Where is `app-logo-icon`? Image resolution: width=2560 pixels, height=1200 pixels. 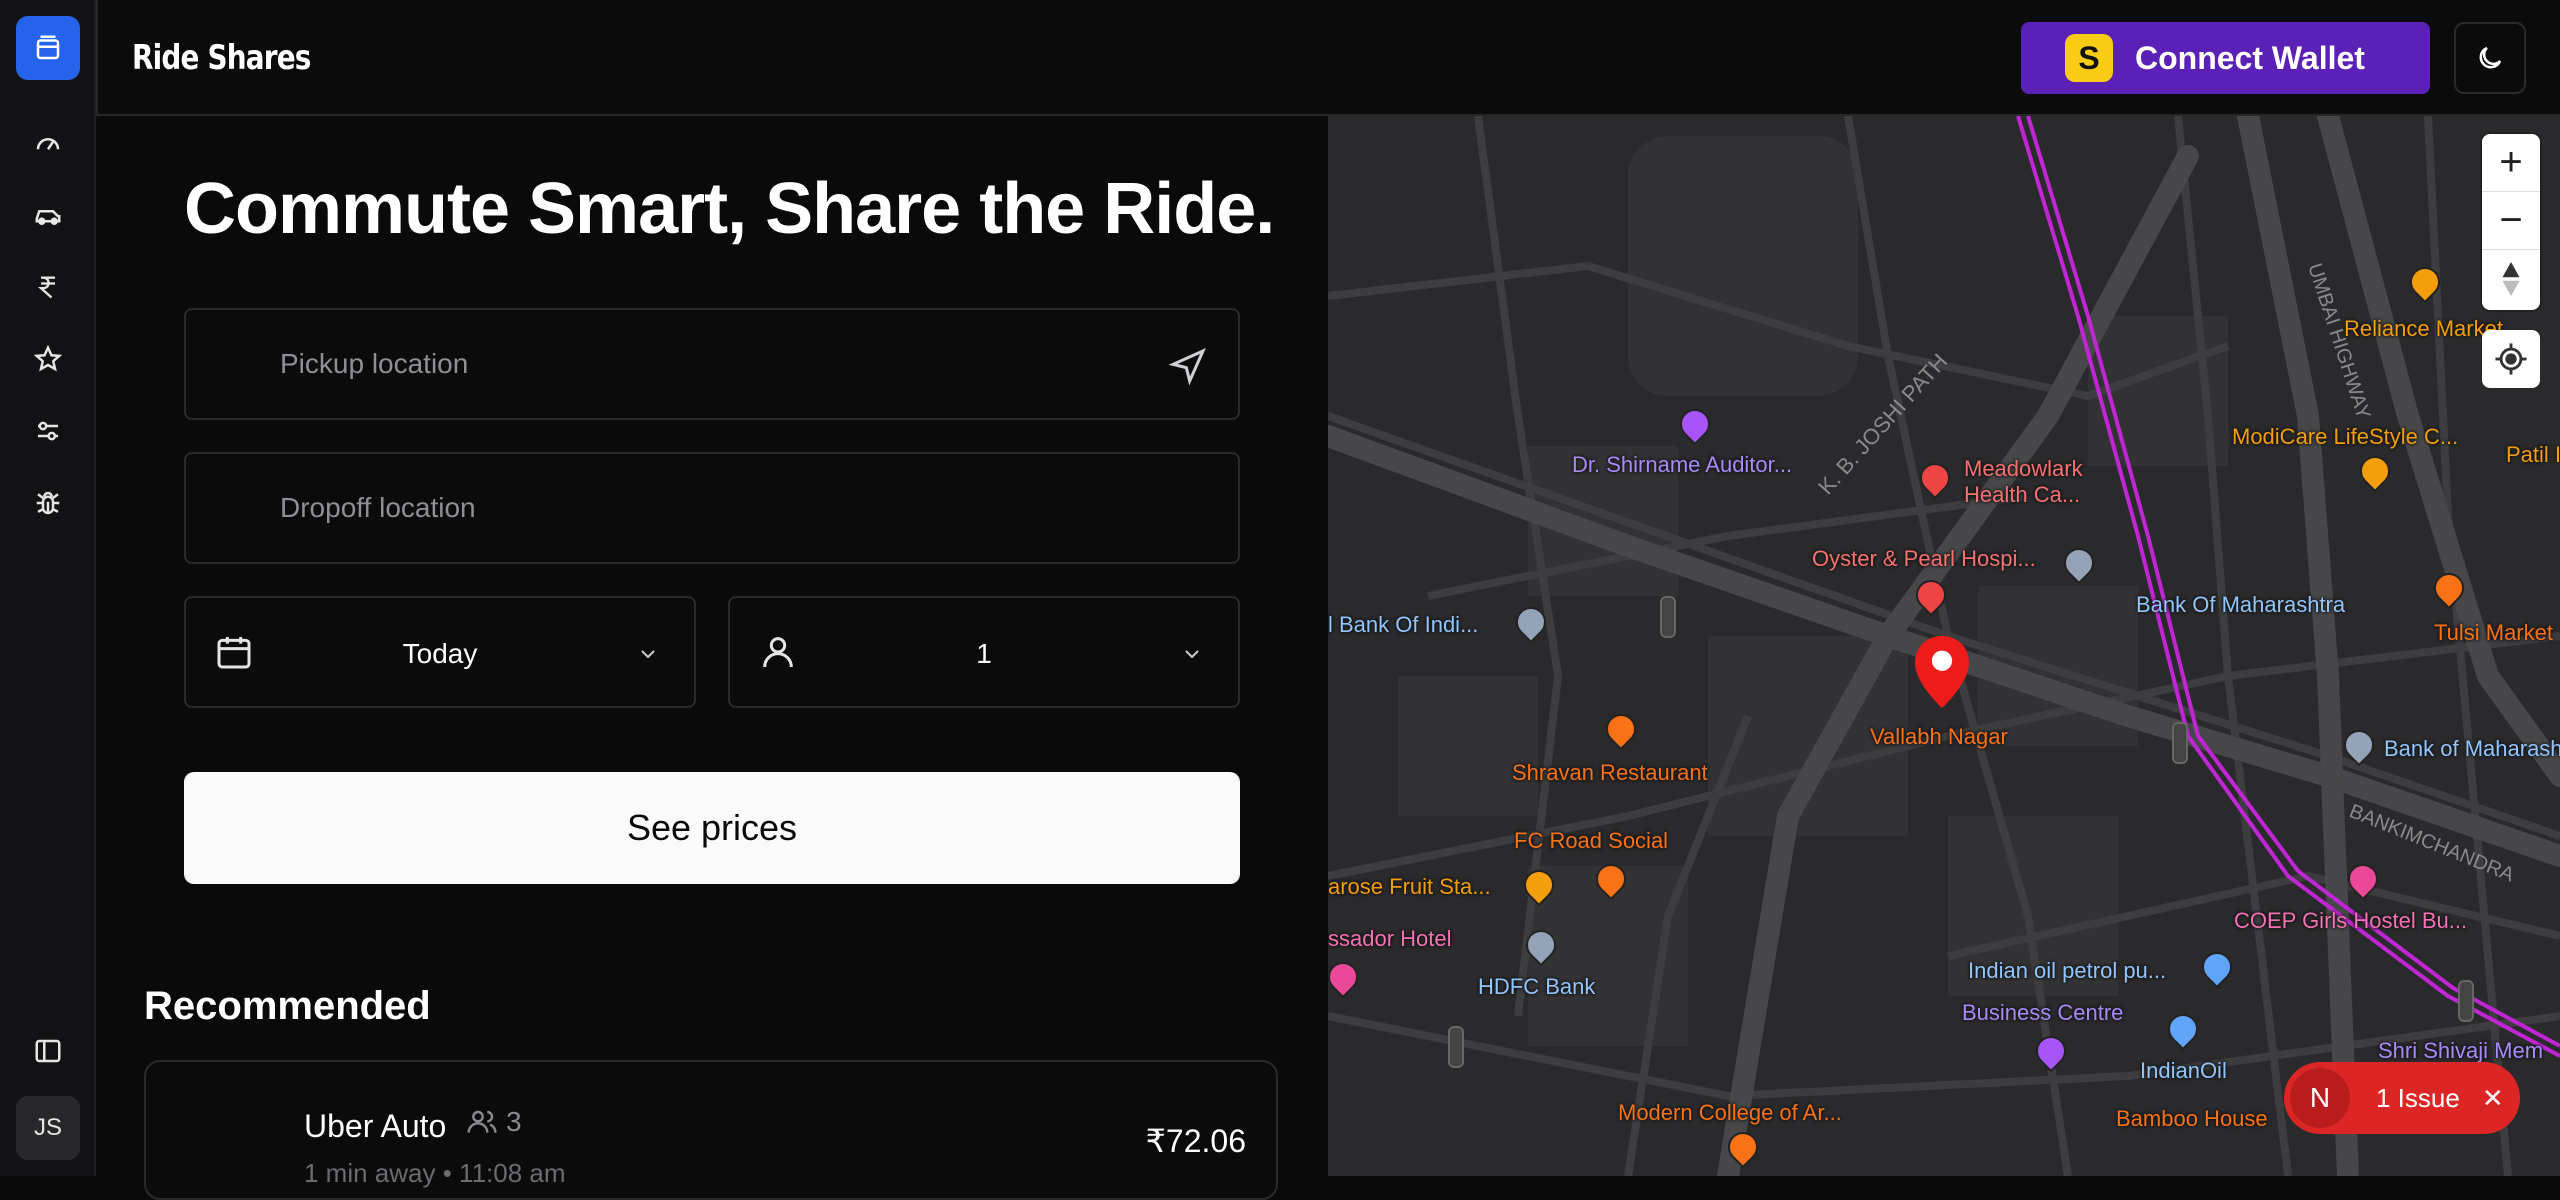
app-logo-icon is located at coordinates (48, 48).